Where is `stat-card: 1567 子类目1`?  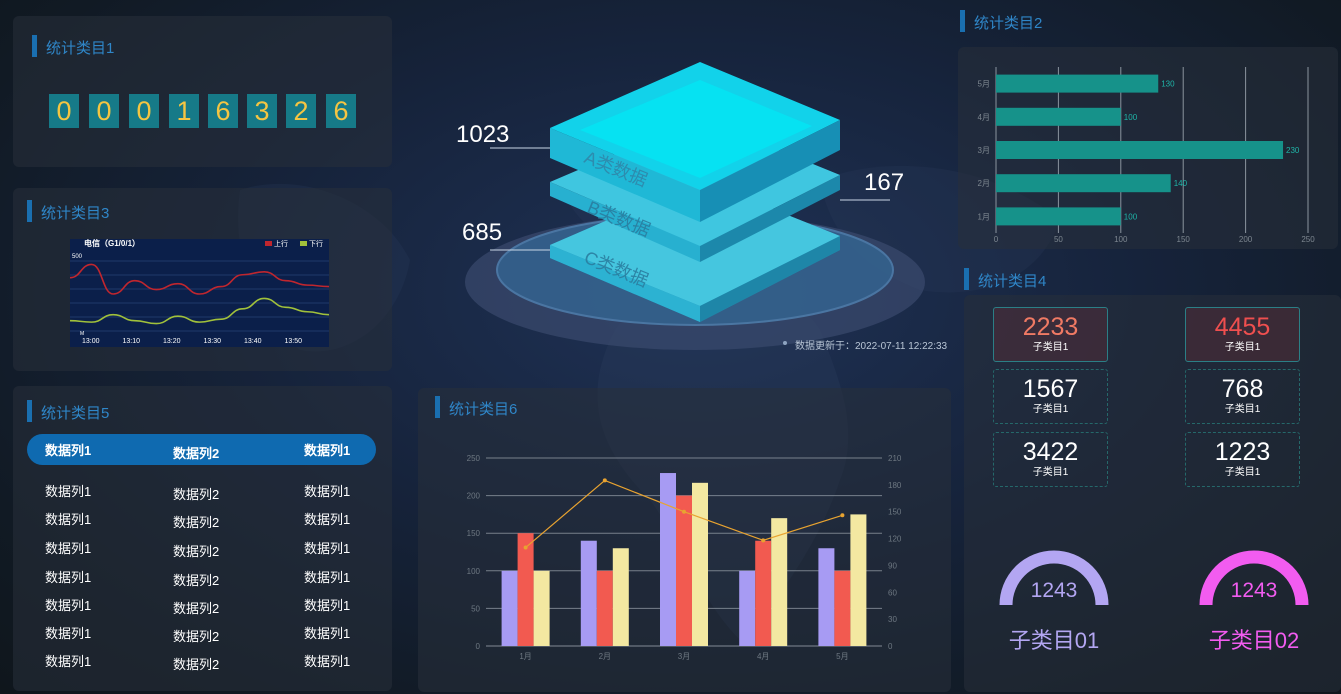
stat-card: 1567 子类目1 is located at coordinates (1050, 396).